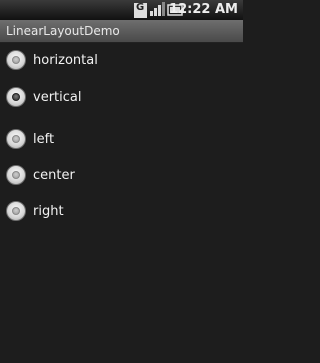 This screenshot has height=363, width=320. I want to click on radio-option-vertical: vertical, so click(43, 97).